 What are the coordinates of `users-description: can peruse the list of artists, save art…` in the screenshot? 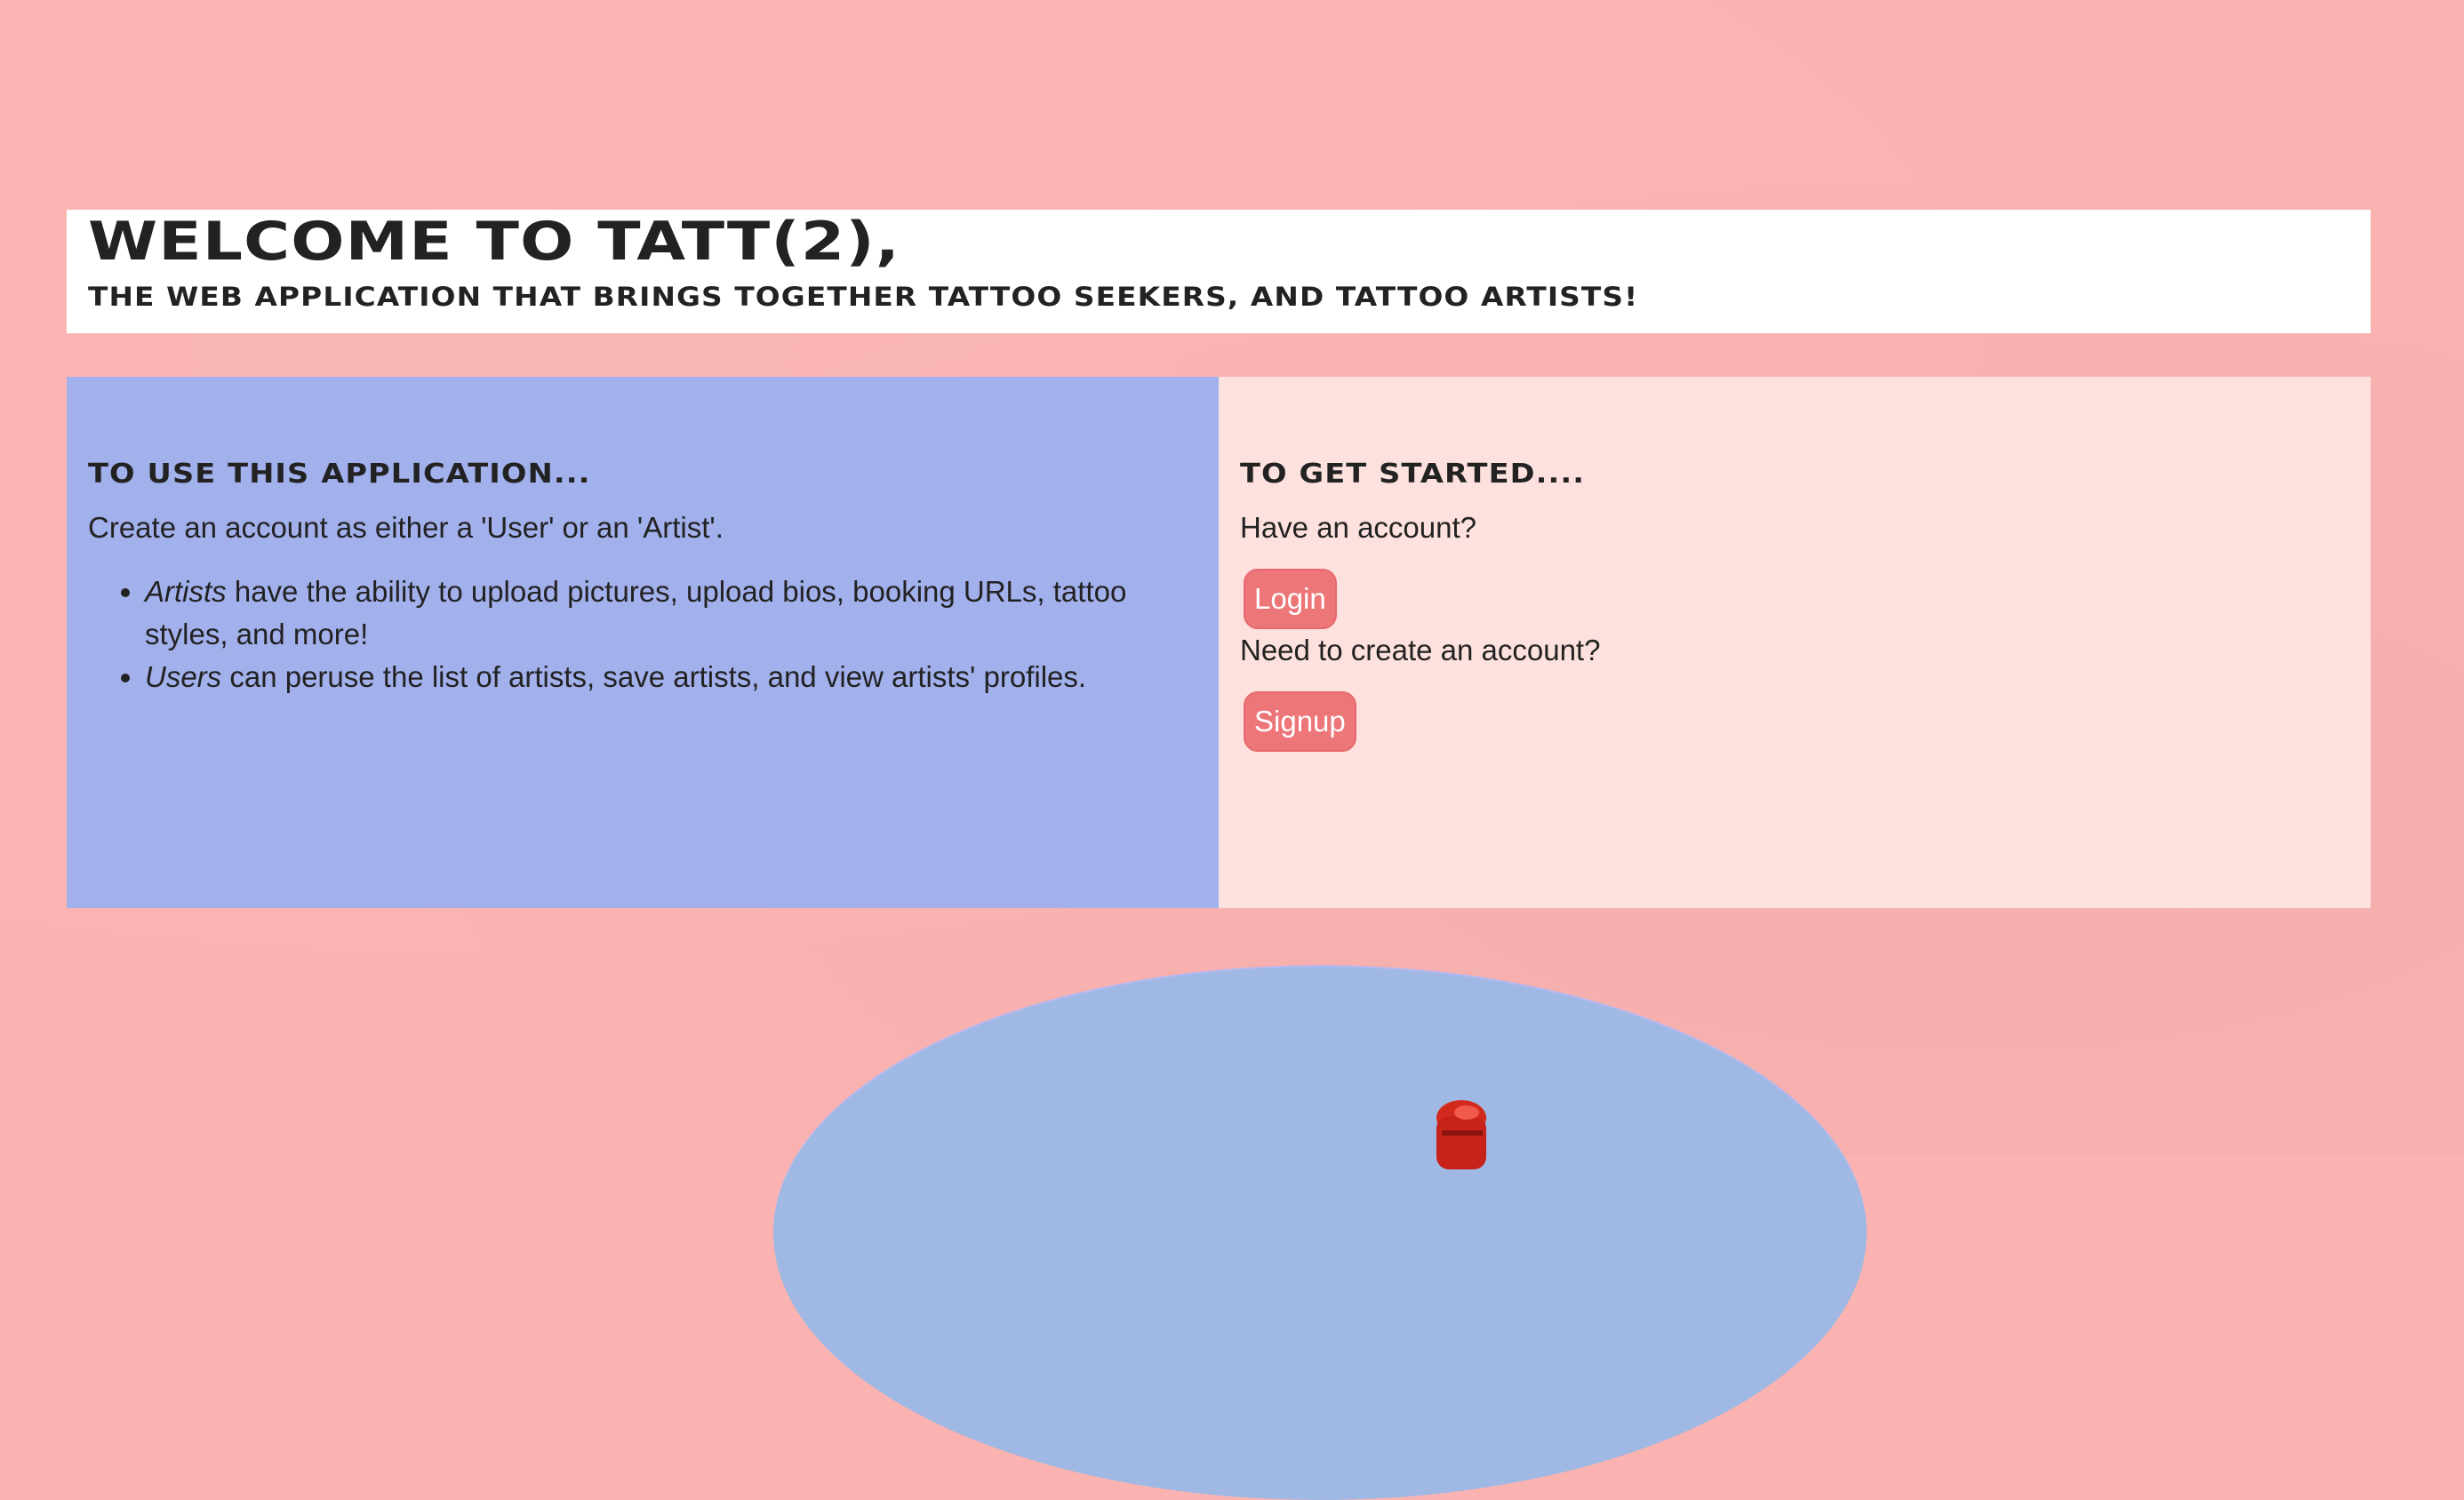 It's located at (654, 676).